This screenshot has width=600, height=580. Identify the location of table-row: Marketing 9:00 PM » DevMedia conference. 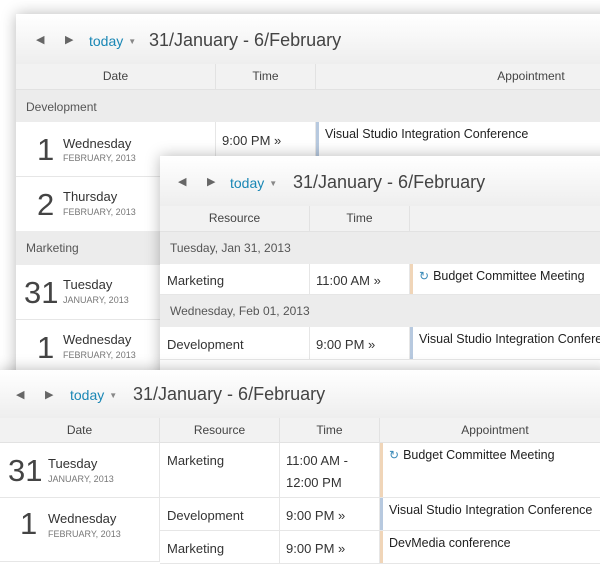
(380, 547).